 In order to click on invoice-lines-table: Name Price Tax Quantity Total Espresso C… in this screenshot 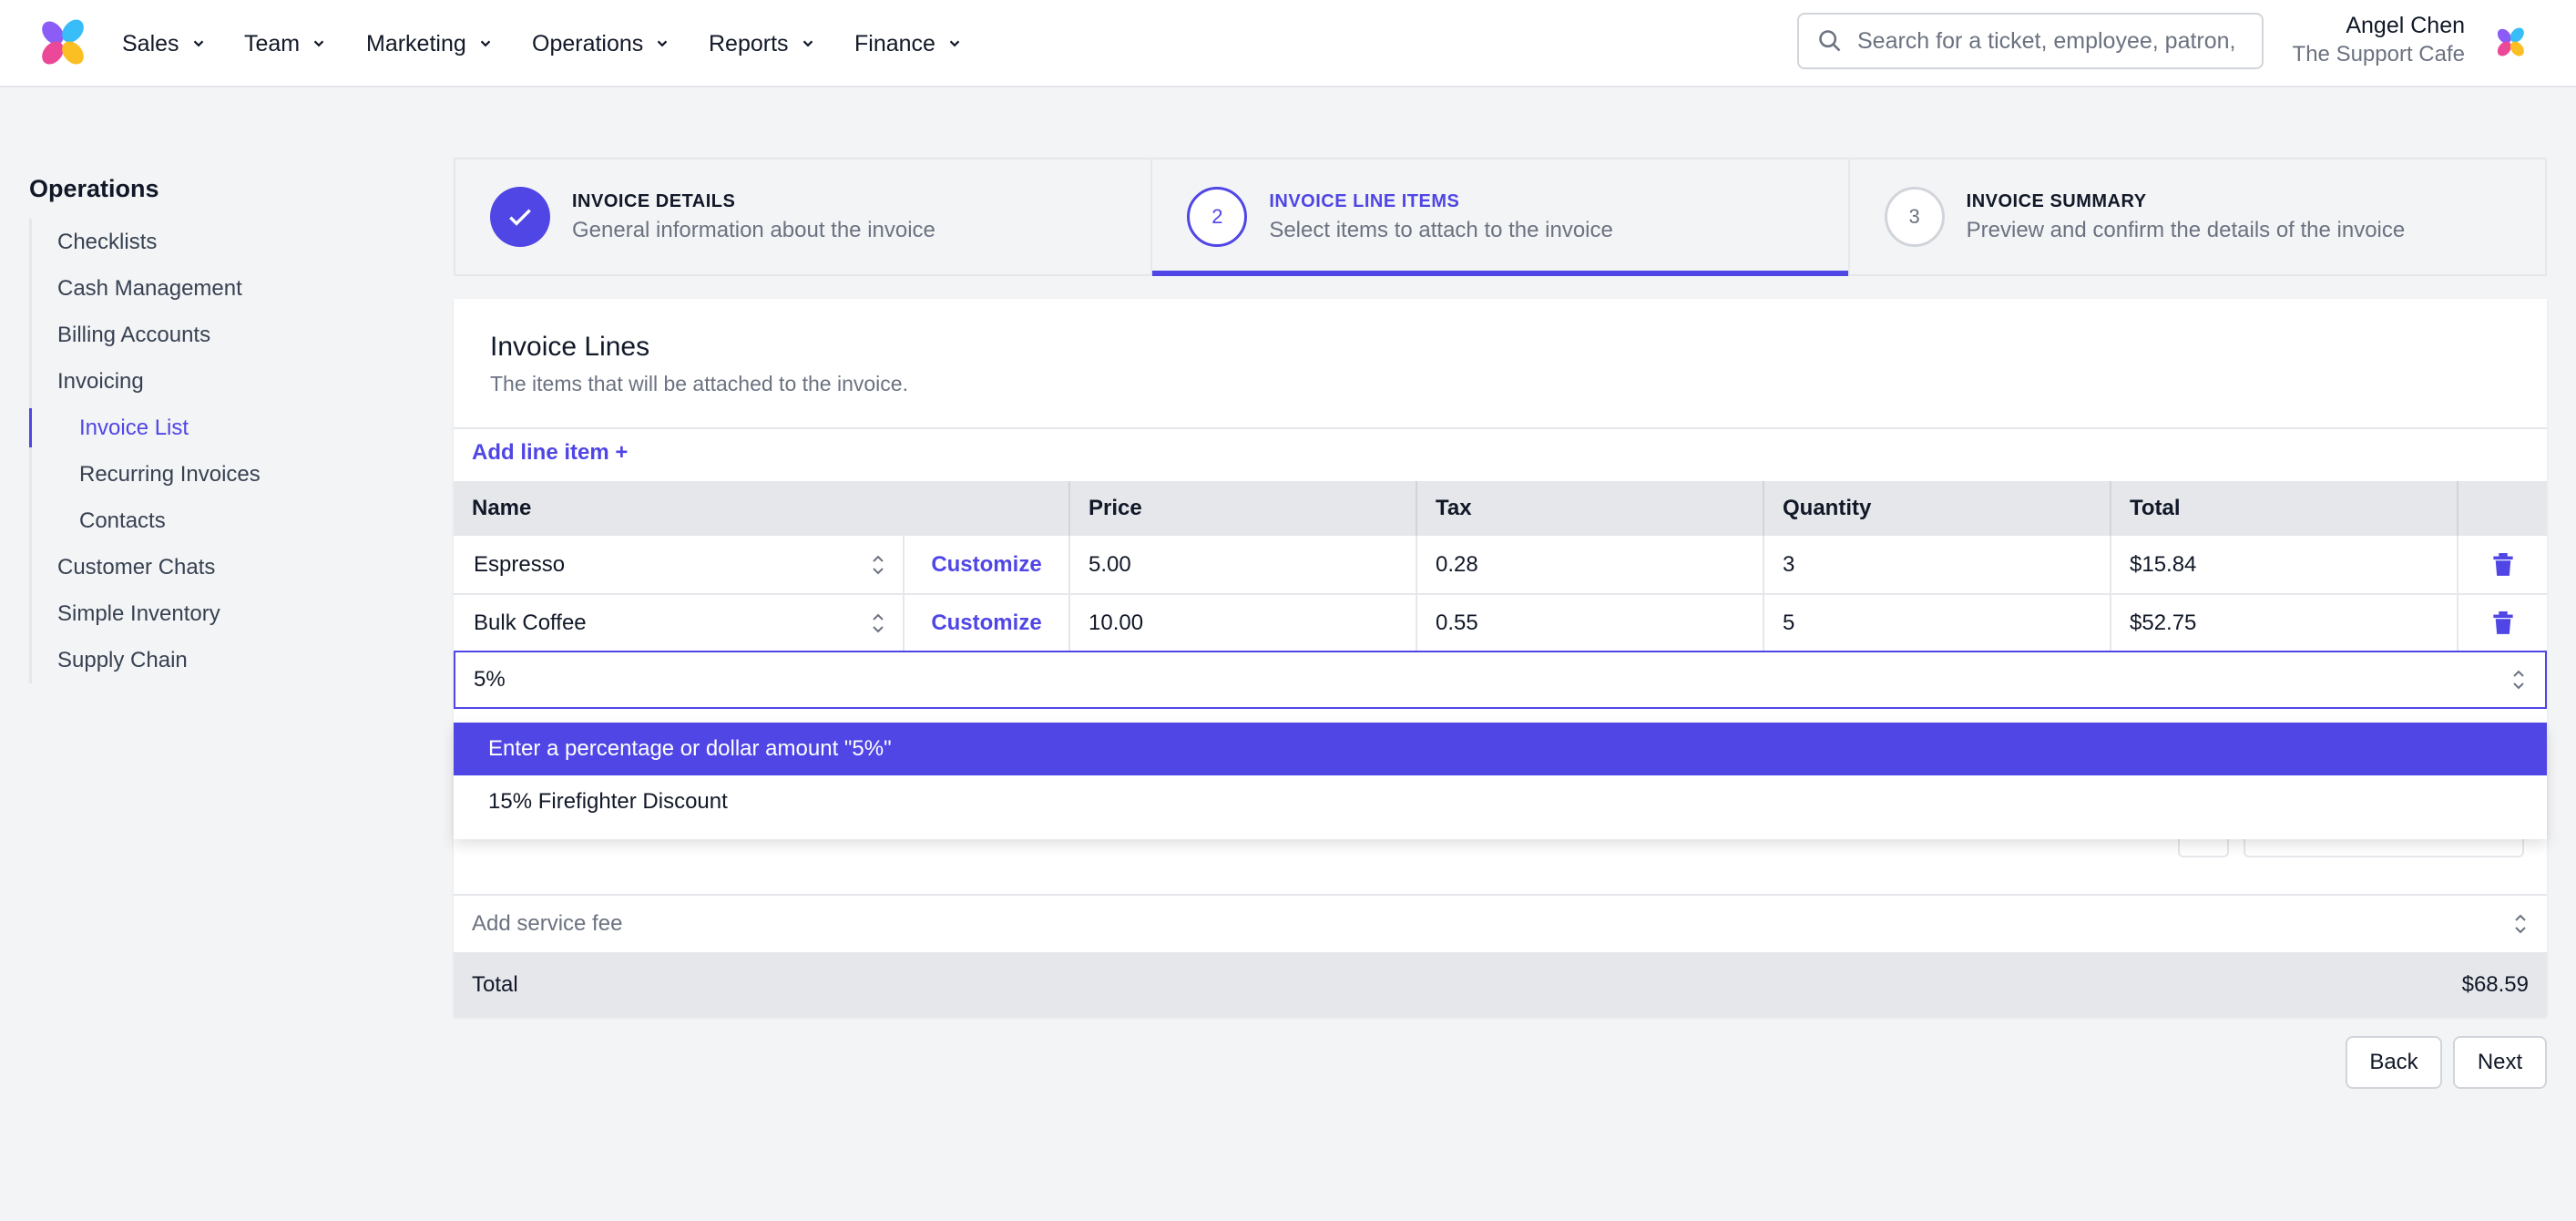, I will do `click(1500, 567)`.